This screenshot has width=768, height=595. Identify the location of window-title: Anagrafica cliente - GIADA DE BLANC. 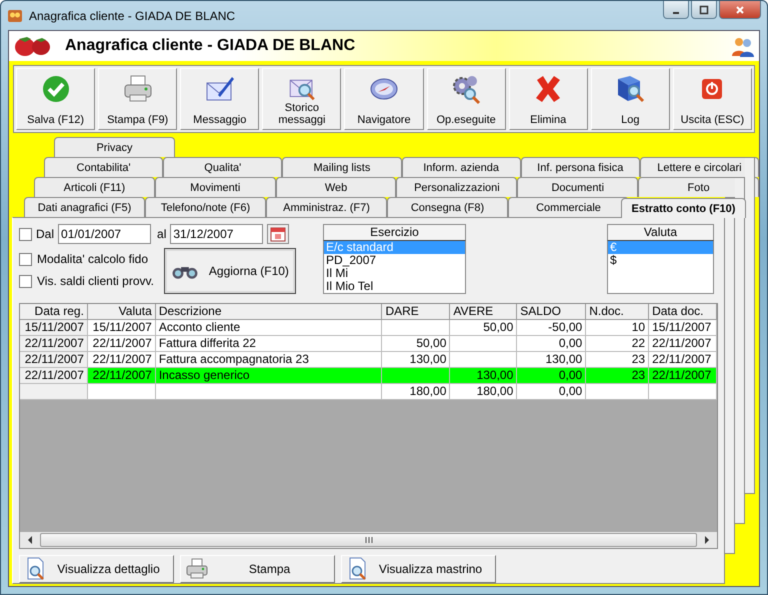
(132, 15).